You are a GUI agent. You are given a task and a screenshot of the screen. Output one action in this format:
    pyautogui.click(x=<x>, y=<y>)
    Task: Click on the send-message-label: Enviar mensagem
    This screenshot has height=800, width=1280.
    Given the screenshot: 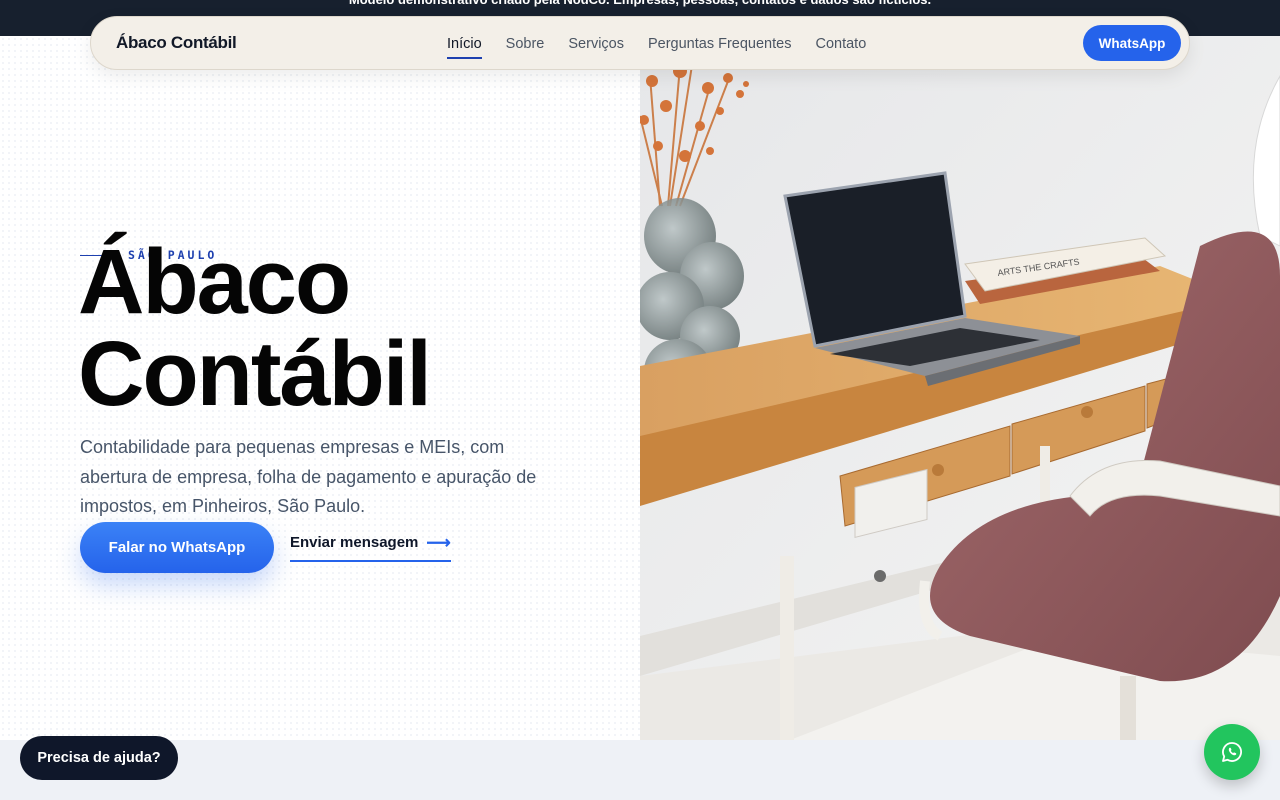 What is the action you would take?
    pyautogui.click(x=354, y=542)
    